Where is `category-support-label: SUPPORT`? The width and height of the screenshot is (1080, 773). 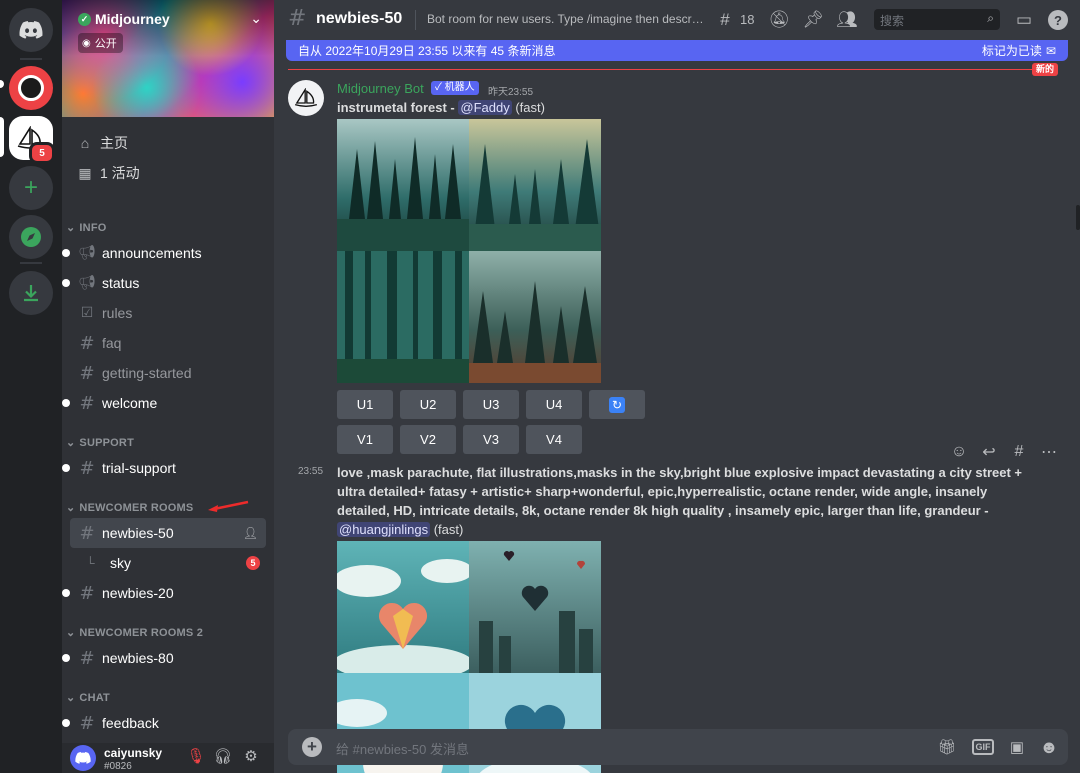
category-support-label: SUPPORT is located at coordinates (106, 442).